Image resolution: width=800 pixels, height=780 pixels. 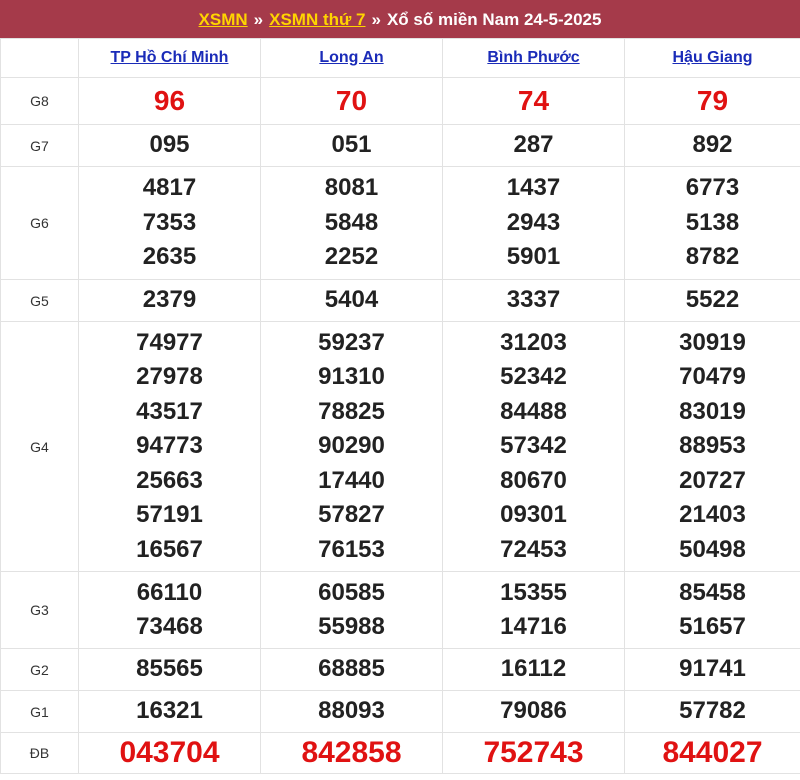 I want to click on prize-number: 80670, so click(x=533, y=480).